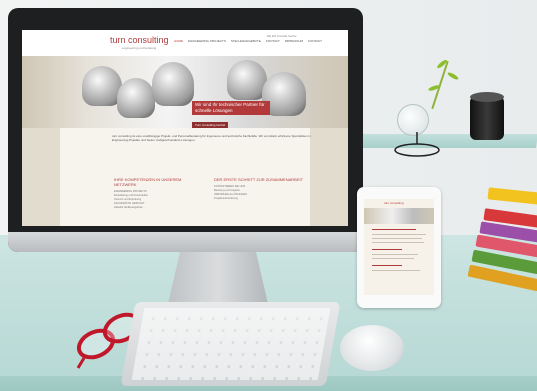 The height and width of the screenshot is (391, 537). Describe the element at coordinates (178, 41) in the screenshot. I see `menu-item-home: HOME` at that location.